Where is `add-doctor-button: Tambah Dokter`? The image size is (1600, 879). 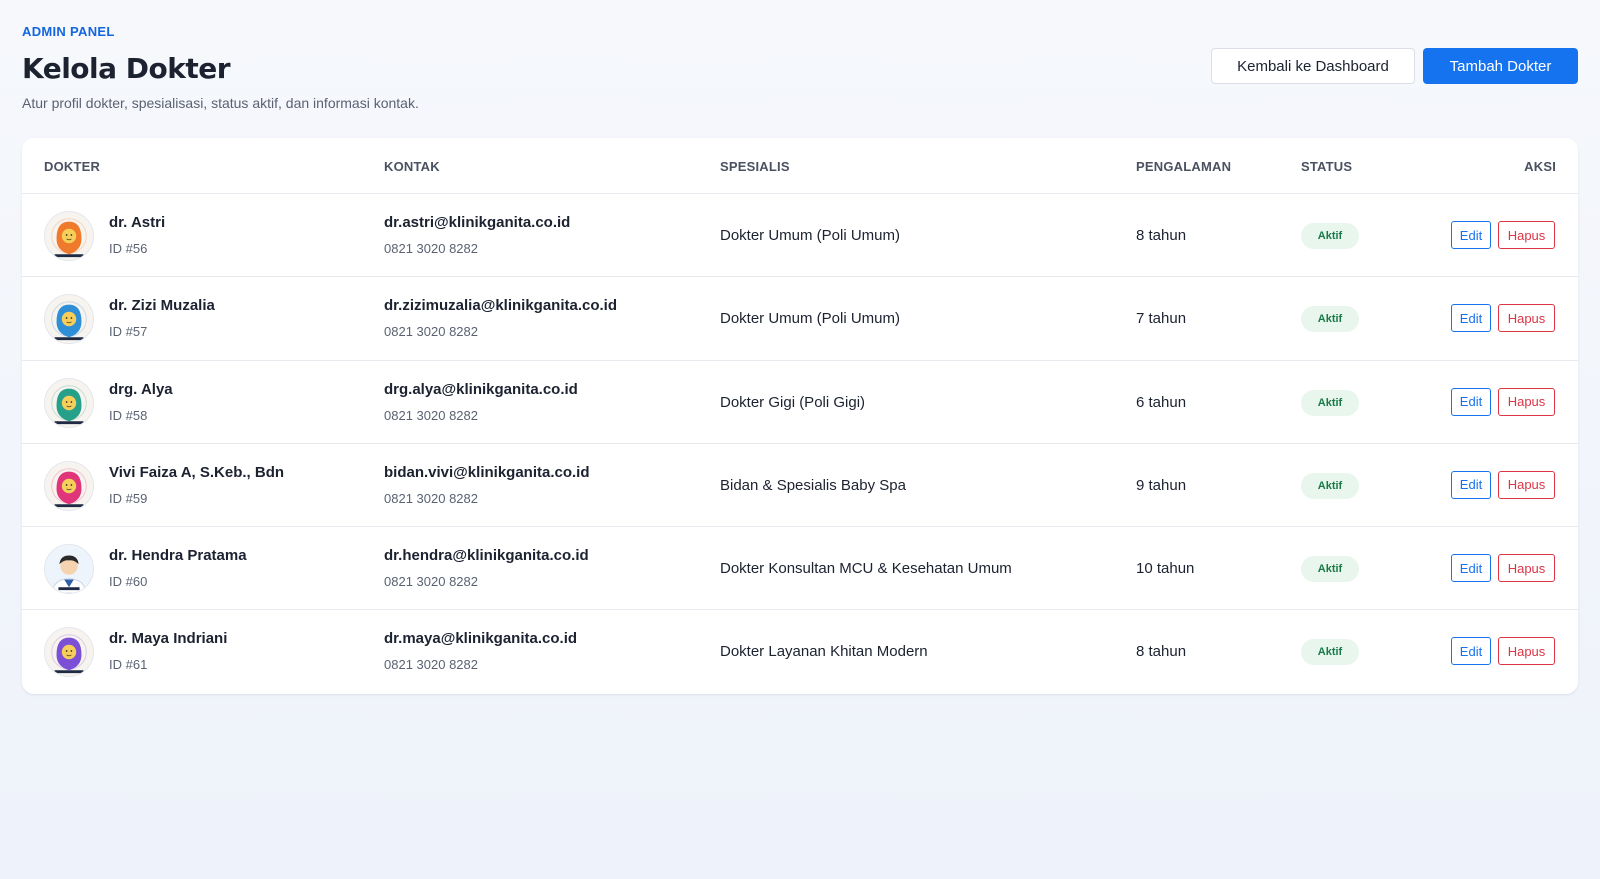 add-doctor-button: Tambah Dokter is located at coordinates (1500, 66).